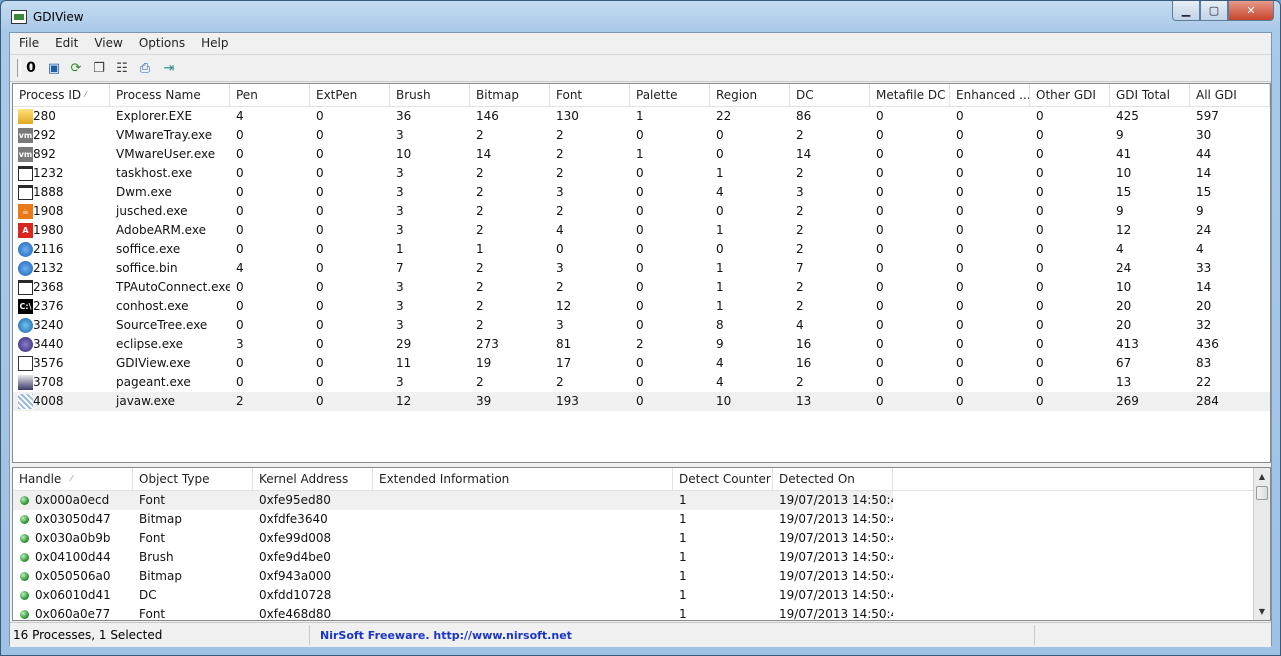 The image size is (1281, 656). What do you see at coordinates (523, 479) in the screenshot?
I see `column-header-extended-information: Extended Information` at bounding box center [523, 479].